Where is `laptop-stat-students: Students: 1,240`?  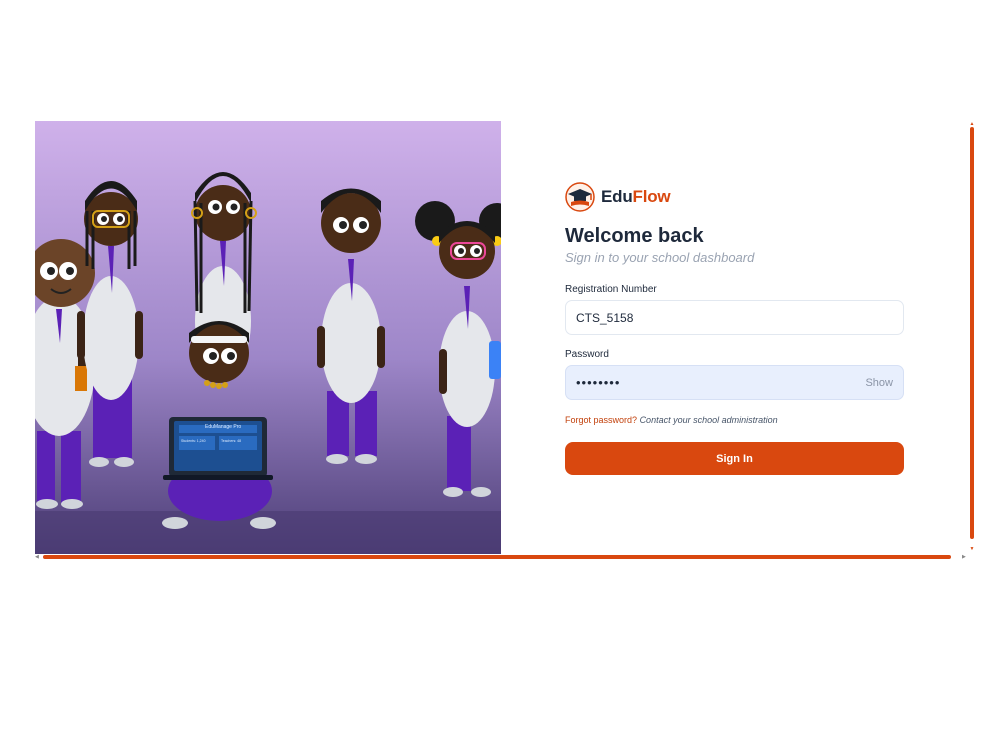
laptop-stat-students: Students: 1,240 is located at coordinates (193, 441).